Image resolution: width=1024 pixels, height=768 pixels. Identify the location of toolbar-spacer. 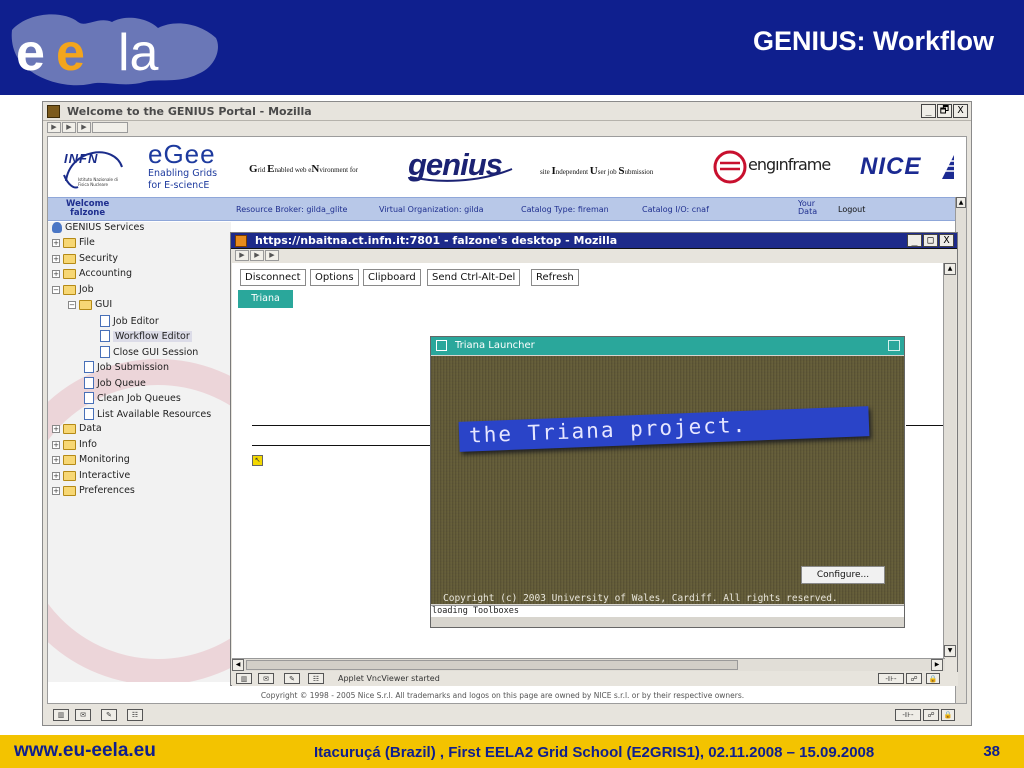
(110, 127).